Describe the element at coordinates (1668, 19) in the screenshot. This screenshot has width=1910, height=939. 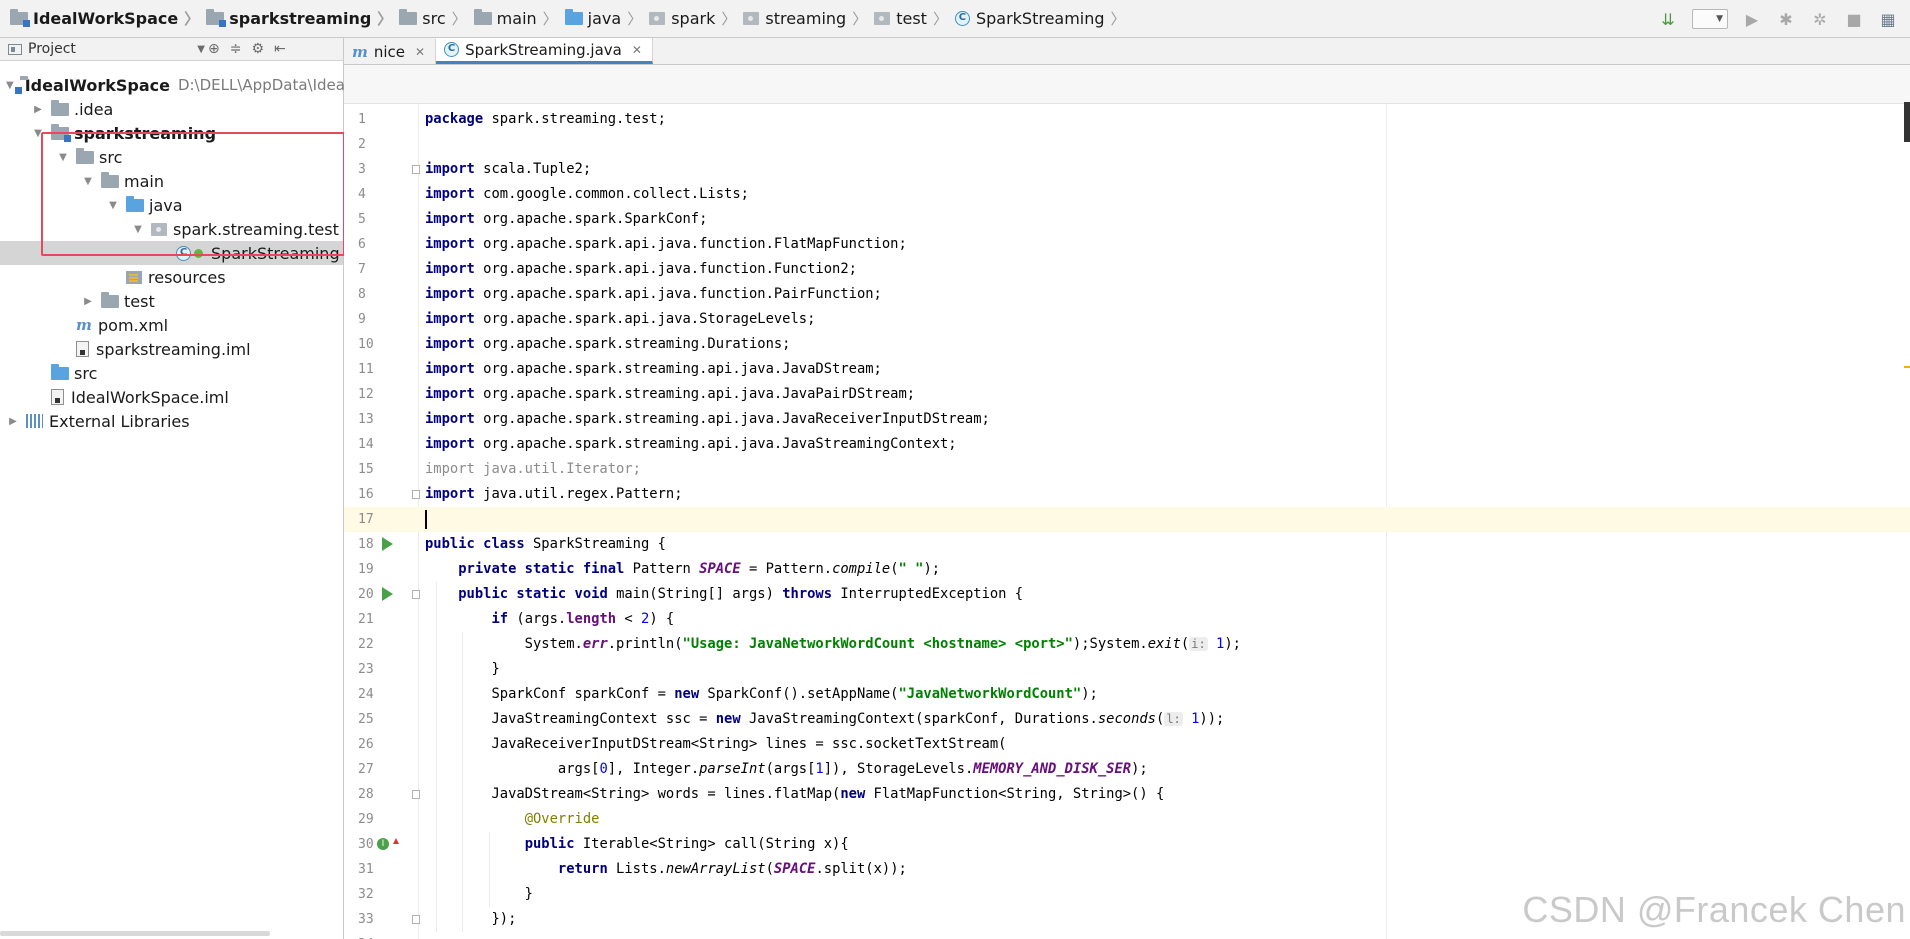
I see `build-icon: ⇊` at that location.